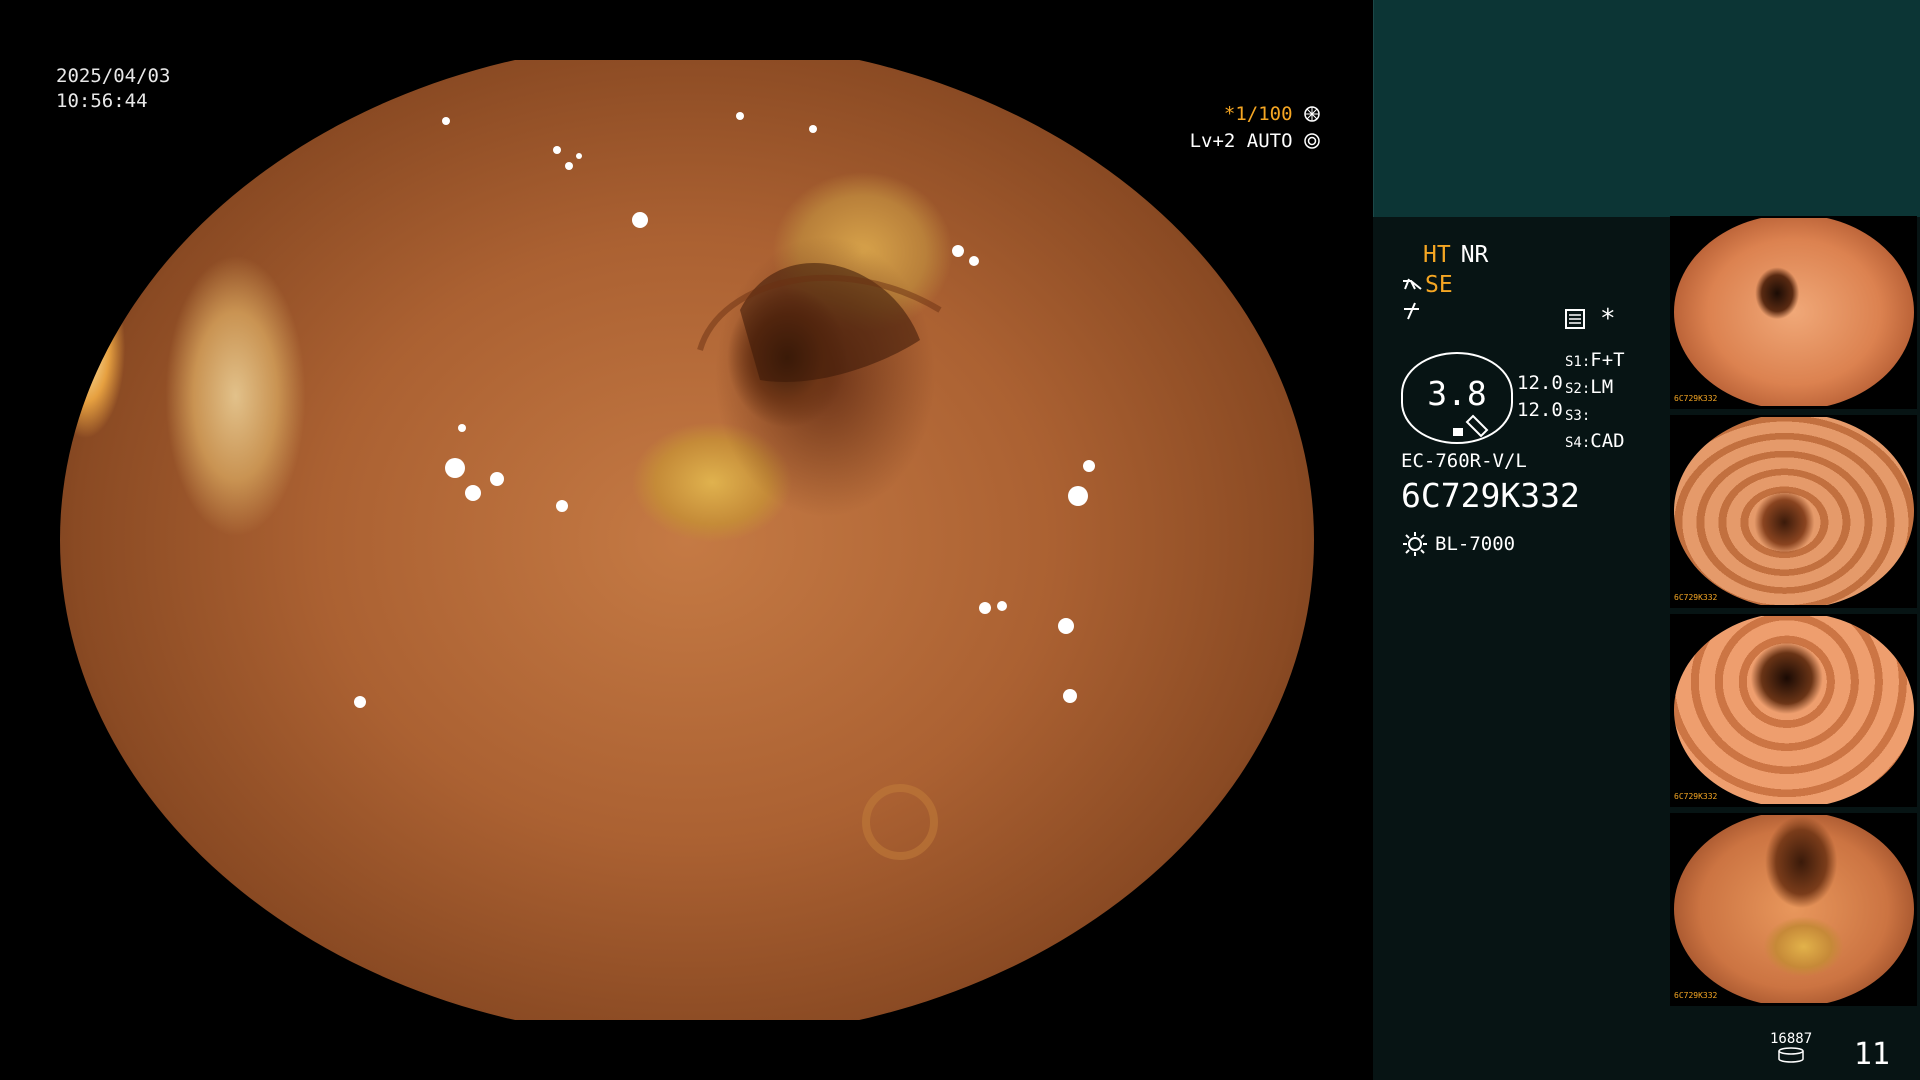 This screenshot has height=1080, width=1920. What do you see at coordinates (1258, 114) in the screenshot?
I see `shutter-speed: *1/100` at bounding box center [1258, 114].